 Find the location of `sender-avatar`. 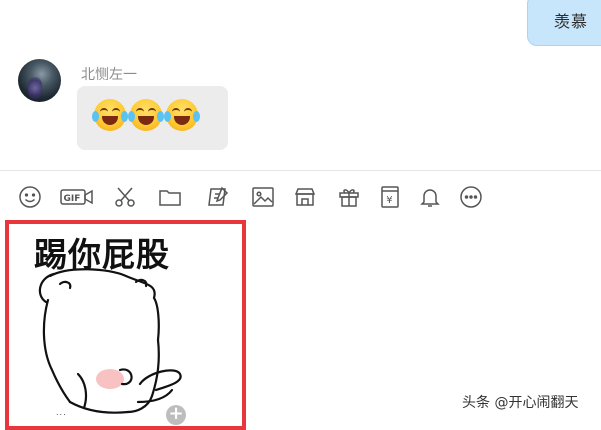

sender-avatar is located at coordinates (39, 80).